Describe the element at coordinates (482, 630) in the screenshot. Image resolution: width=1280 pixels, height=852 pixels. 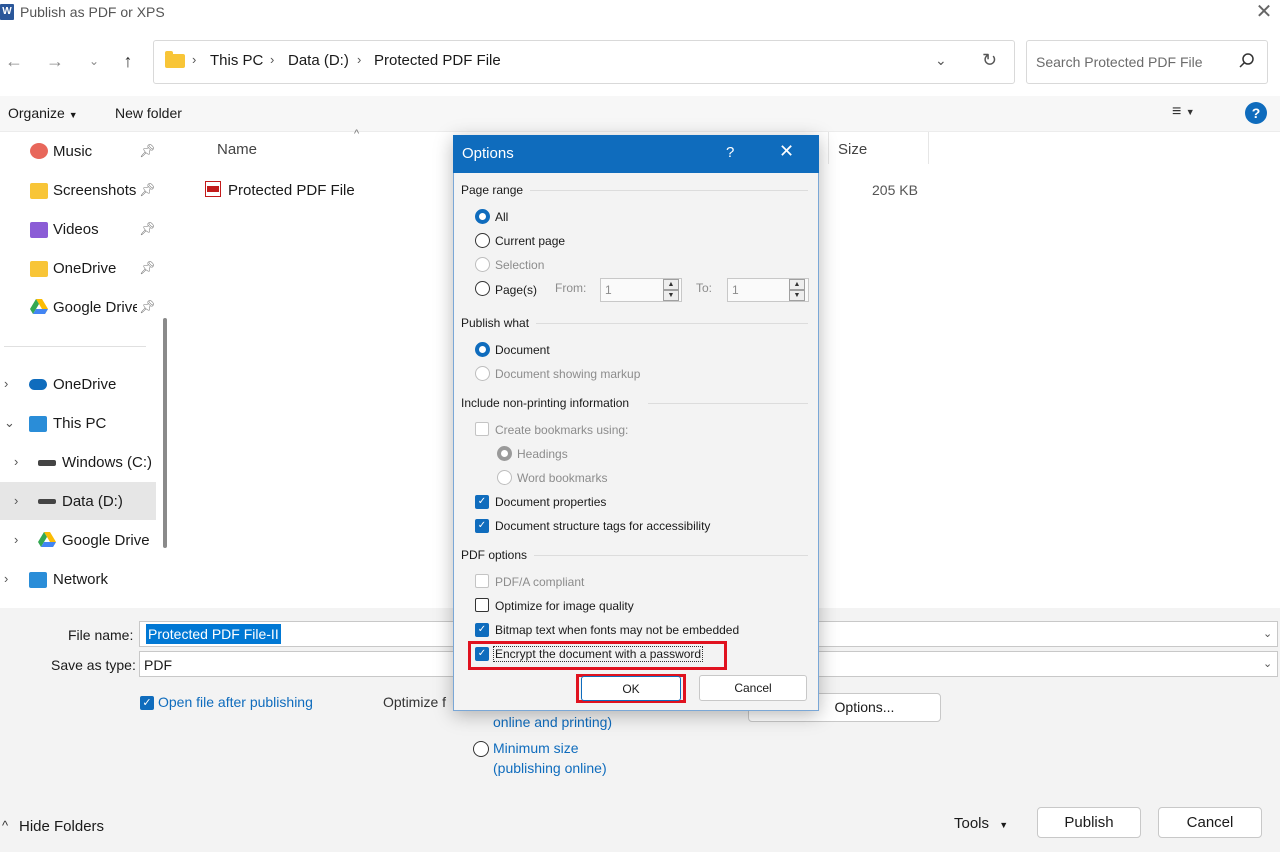
I see `bitmap-text-checkbox: ✓` at that location.